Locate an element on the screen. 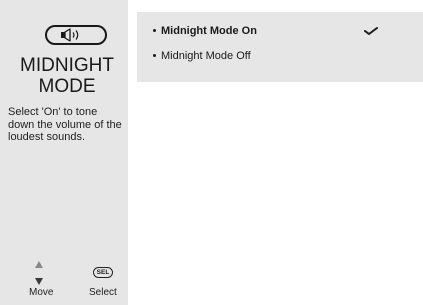 The width and height of the screenshot is (423, 305). title-line-1: MIDNIGHT is located at coordinates (67, 65).